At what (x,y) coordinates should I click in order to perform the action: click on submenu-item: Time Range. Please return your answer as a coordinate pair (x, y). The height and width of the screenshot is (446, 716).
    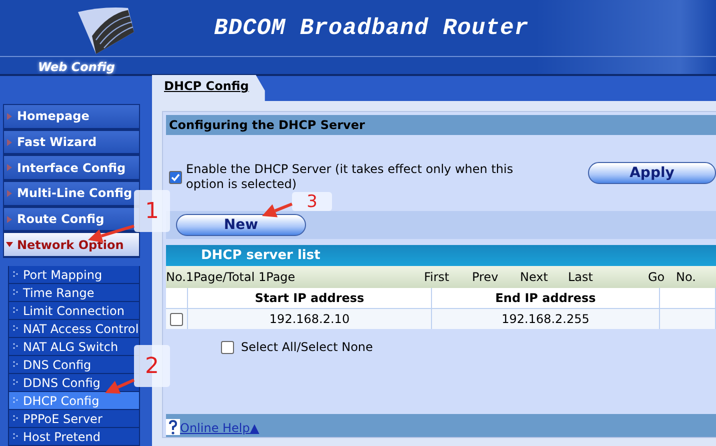
    Looking at the image, I should click on (74, 293).